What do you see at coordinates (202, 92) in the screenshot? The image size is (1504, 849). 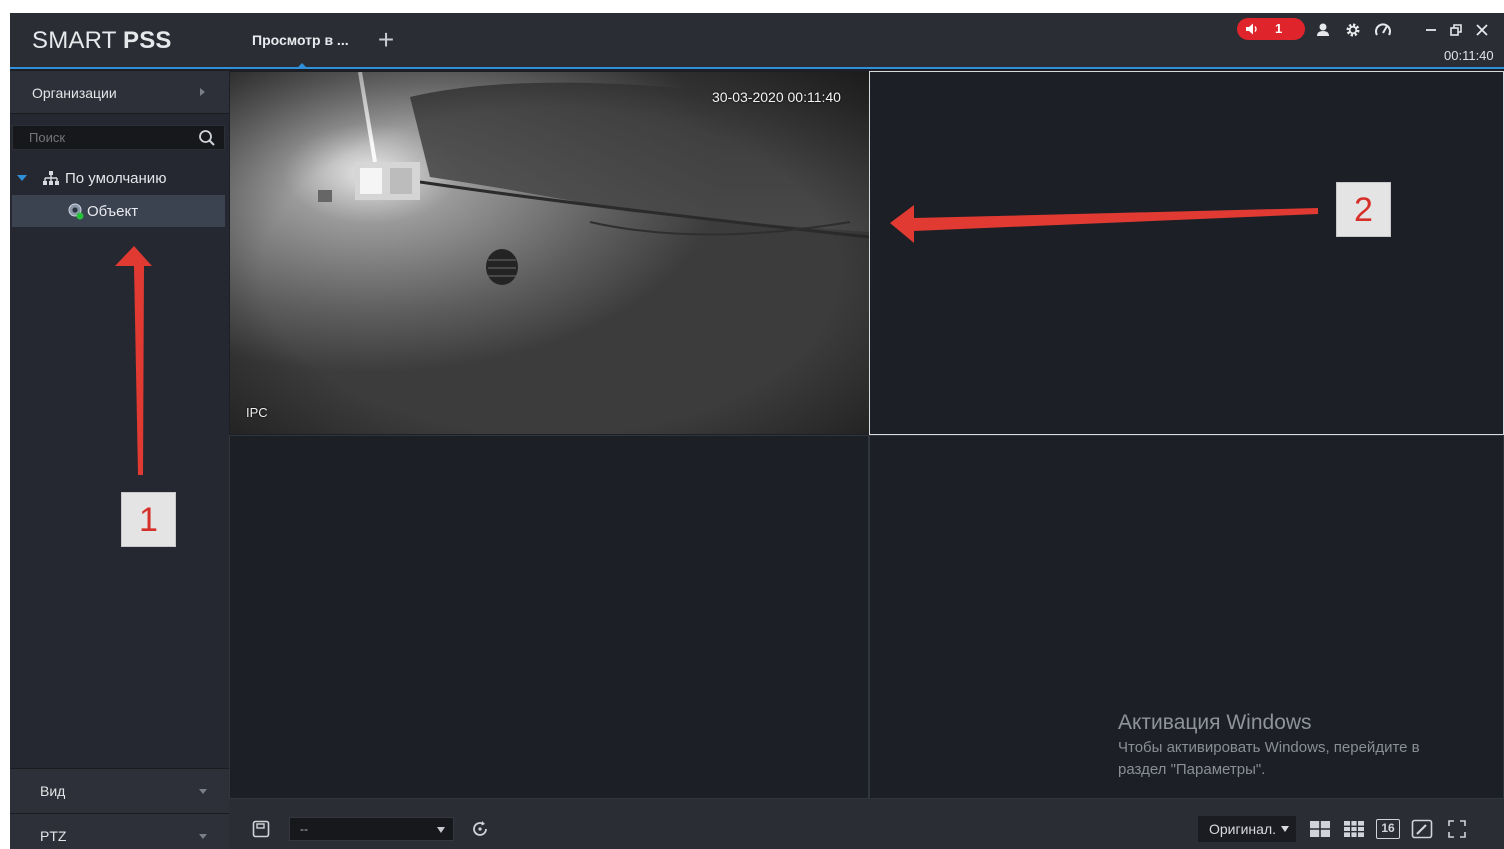 I see `chevron-right-icon` at bounding box center [202, 92].